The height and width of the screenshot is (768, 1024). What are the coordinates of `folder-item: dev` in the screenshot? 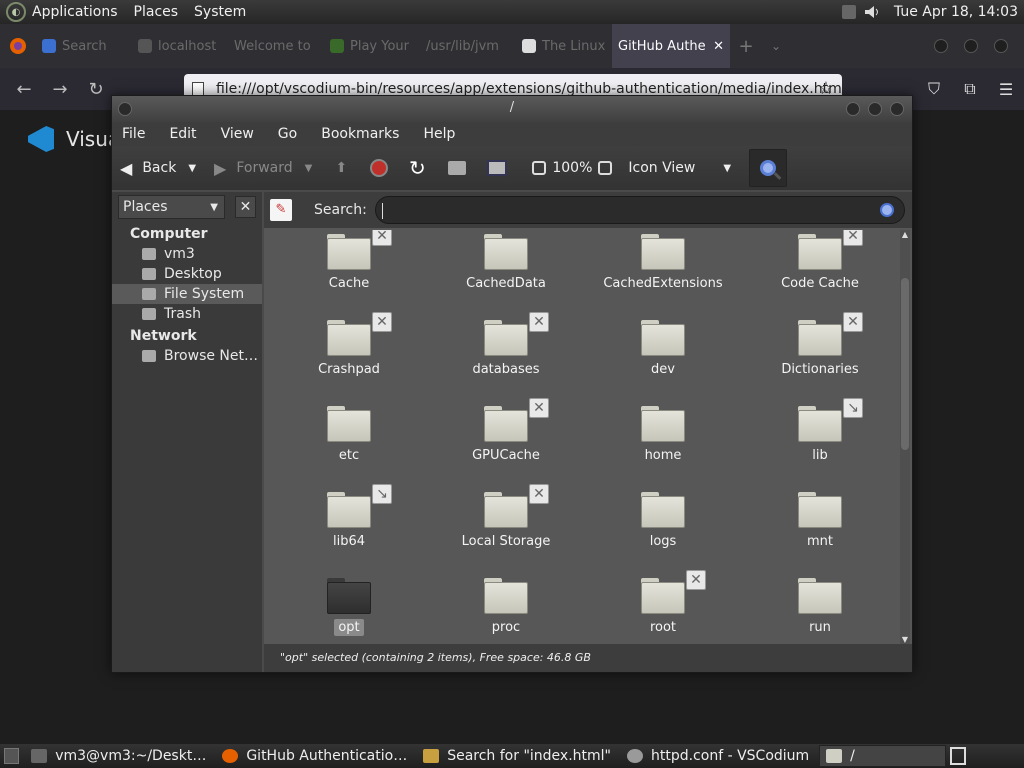 It's located at (663, 352).